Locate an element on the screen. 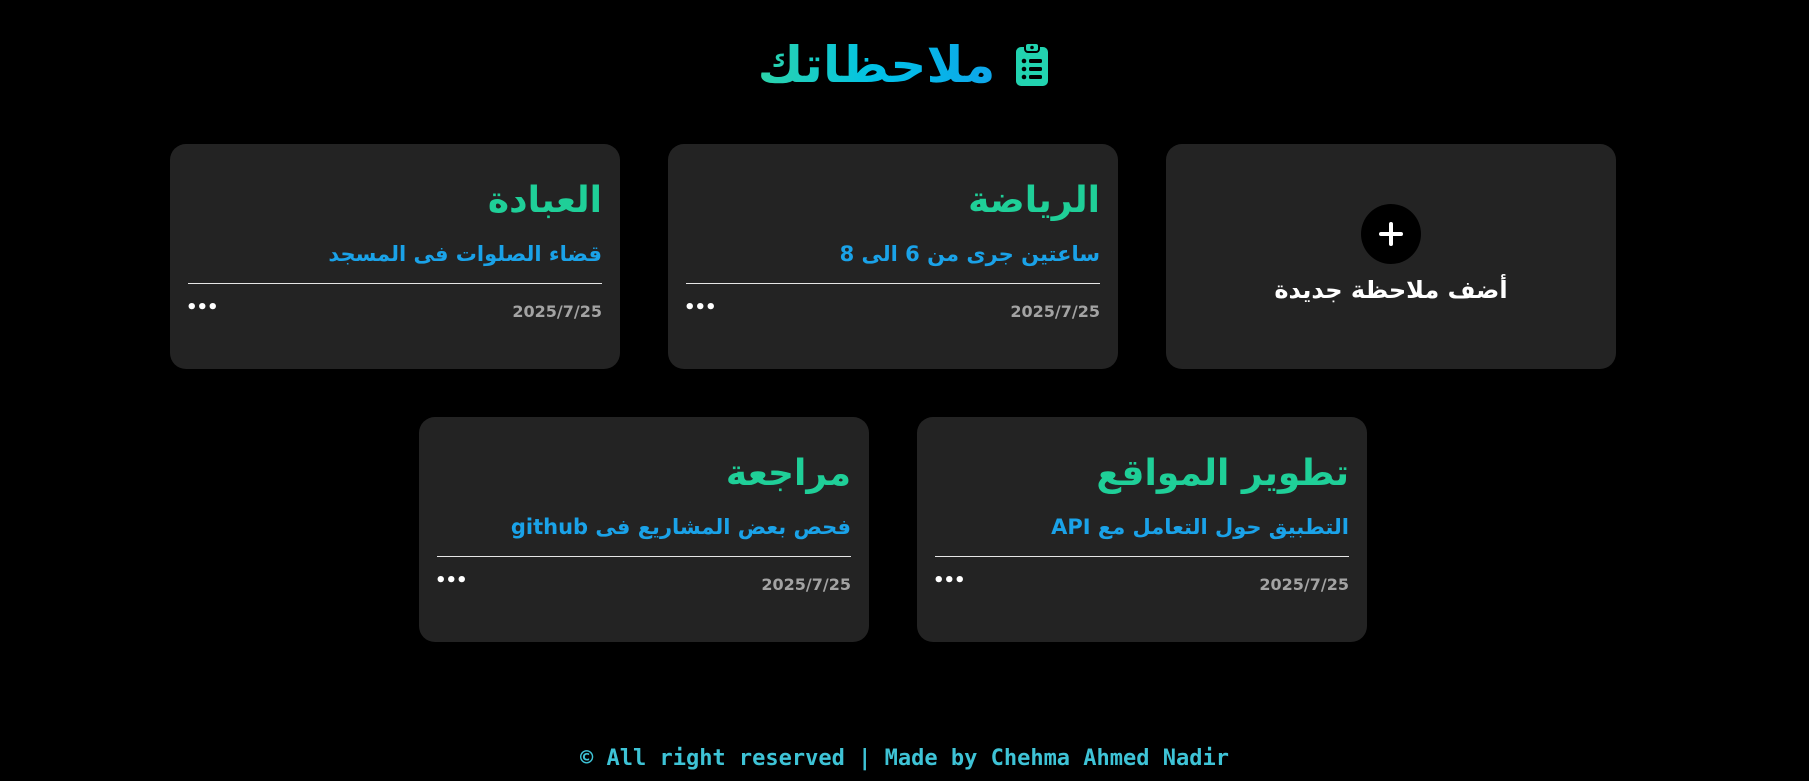 The width and height of the screenshot is (1809, 781). note-title: تطوير المواقع is located at coordinates (1222, 473).